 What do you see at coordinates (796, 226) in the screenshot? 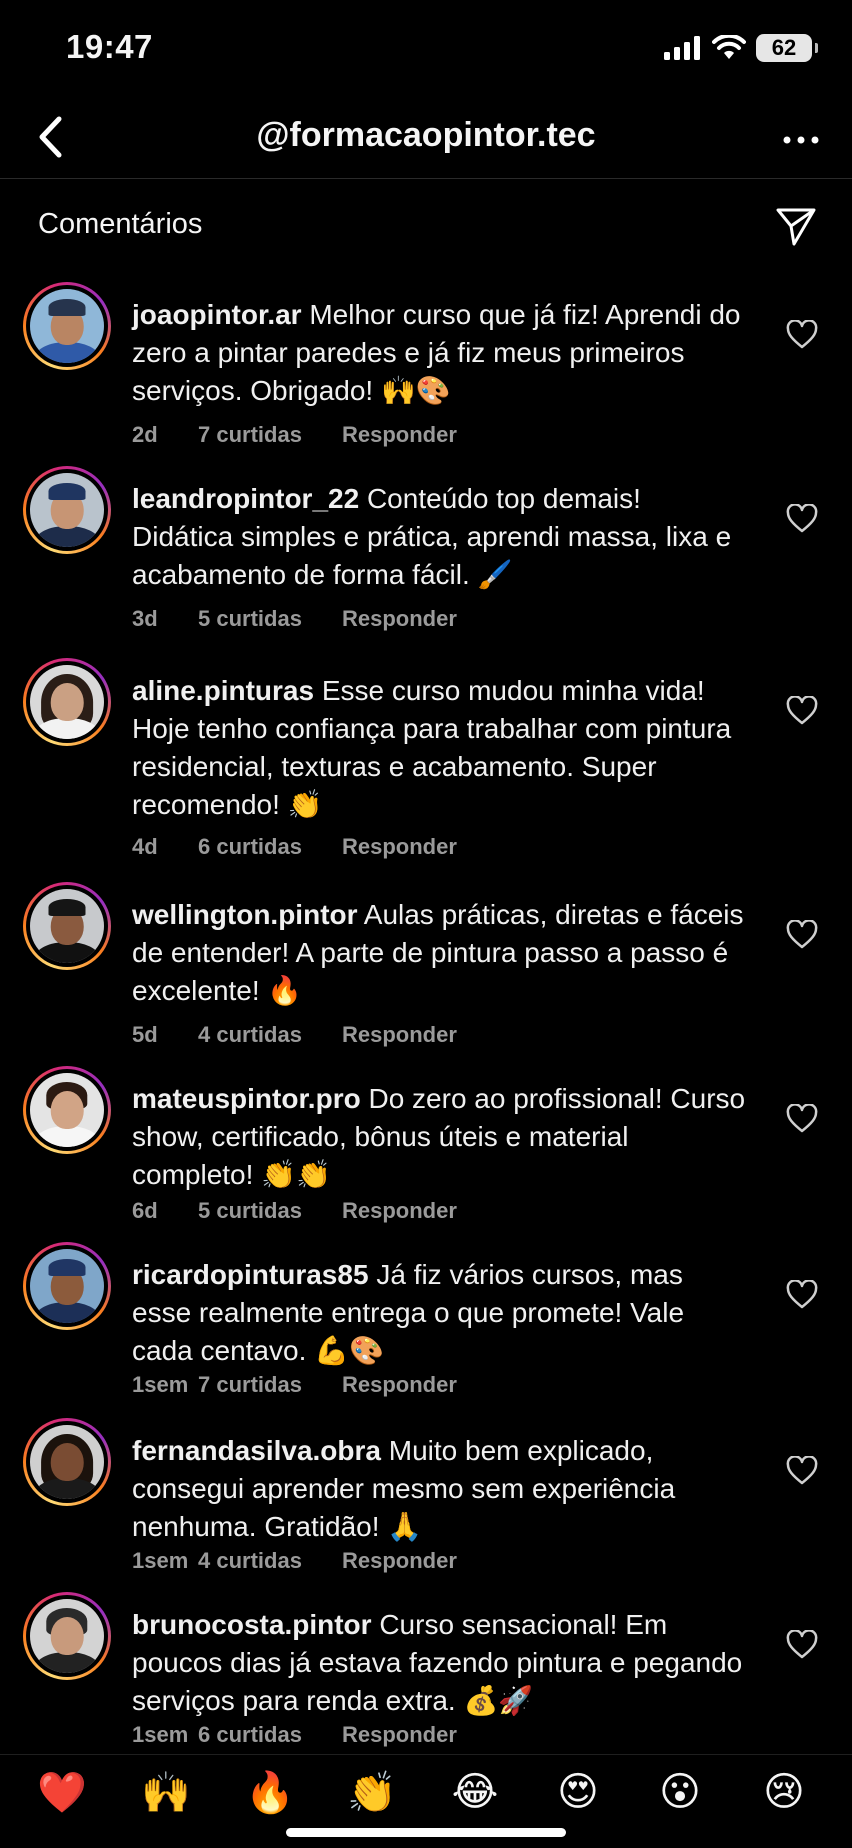
I see `share-icon` at bounding box center [796, 226].